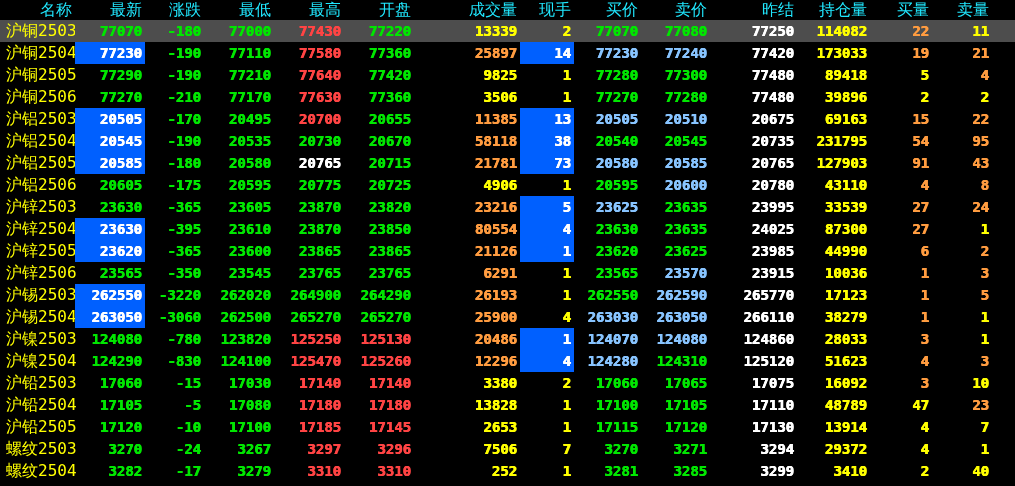  Describe the element at coordinates (685, 31) in the screenshot. I see `table-cell: 77080` at that location.